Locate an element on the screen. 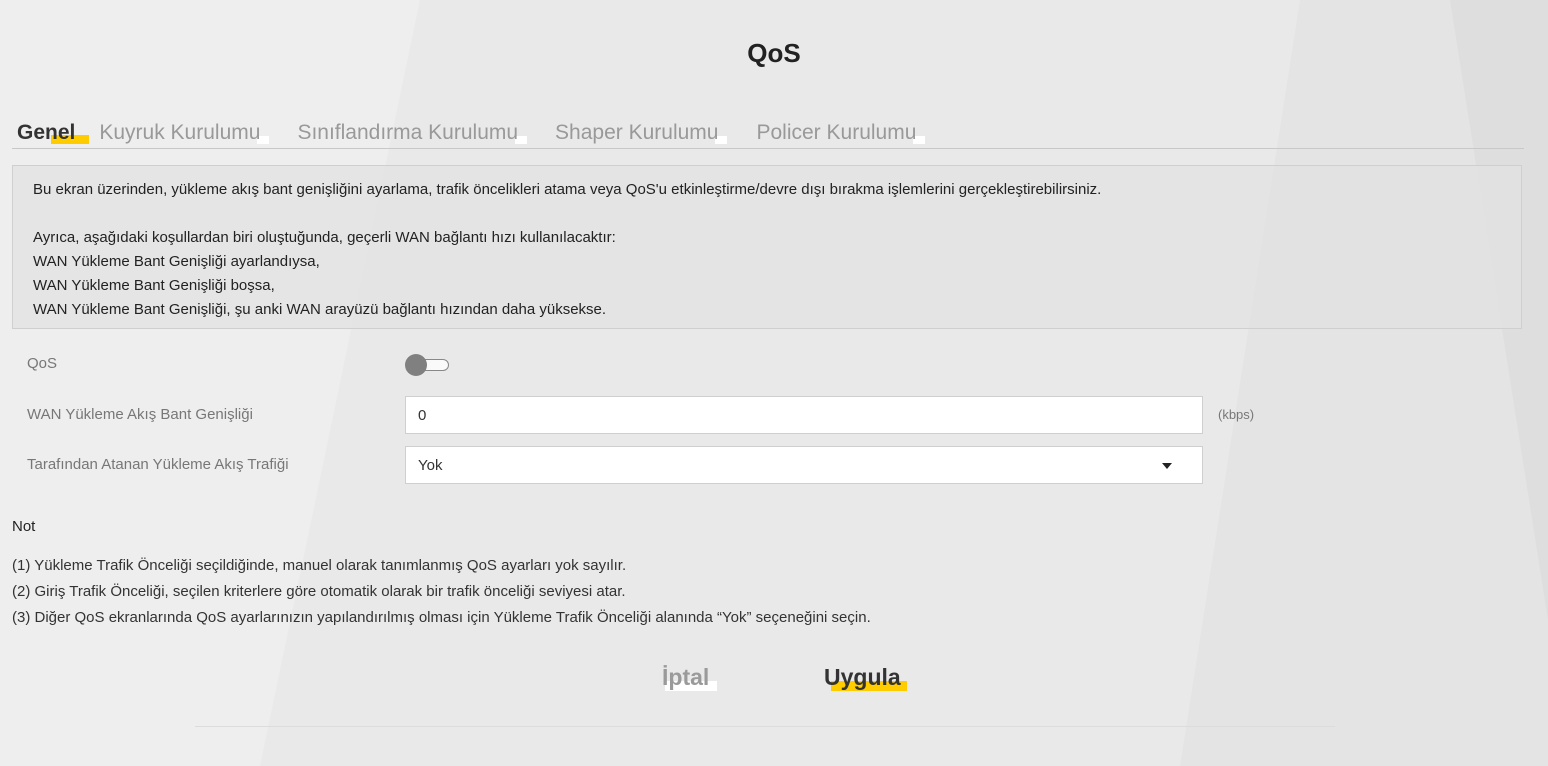 The height and width of the screenshot is (766, 1548). qos-toggle is located at coordinates (427, 364).